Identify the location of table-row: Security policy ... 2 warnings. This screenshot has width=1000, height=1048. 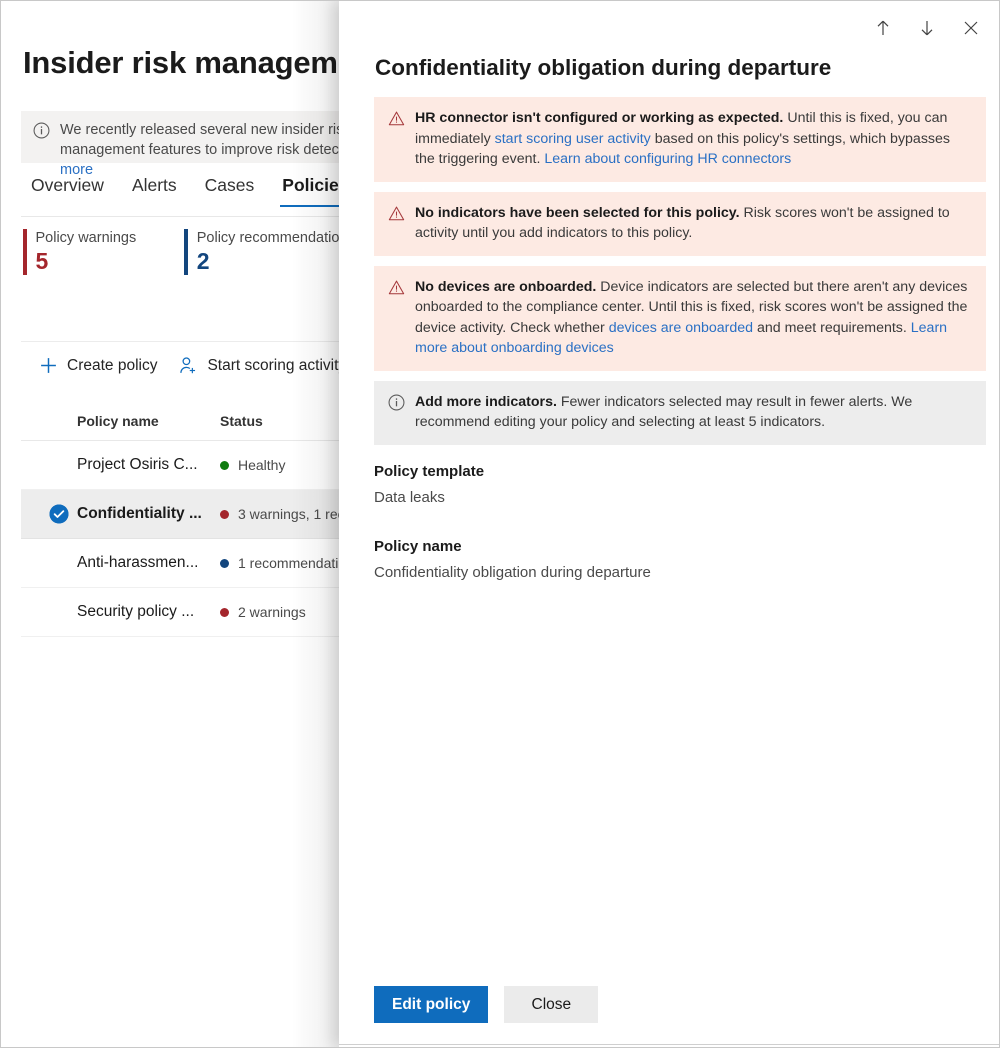
(191, 612).